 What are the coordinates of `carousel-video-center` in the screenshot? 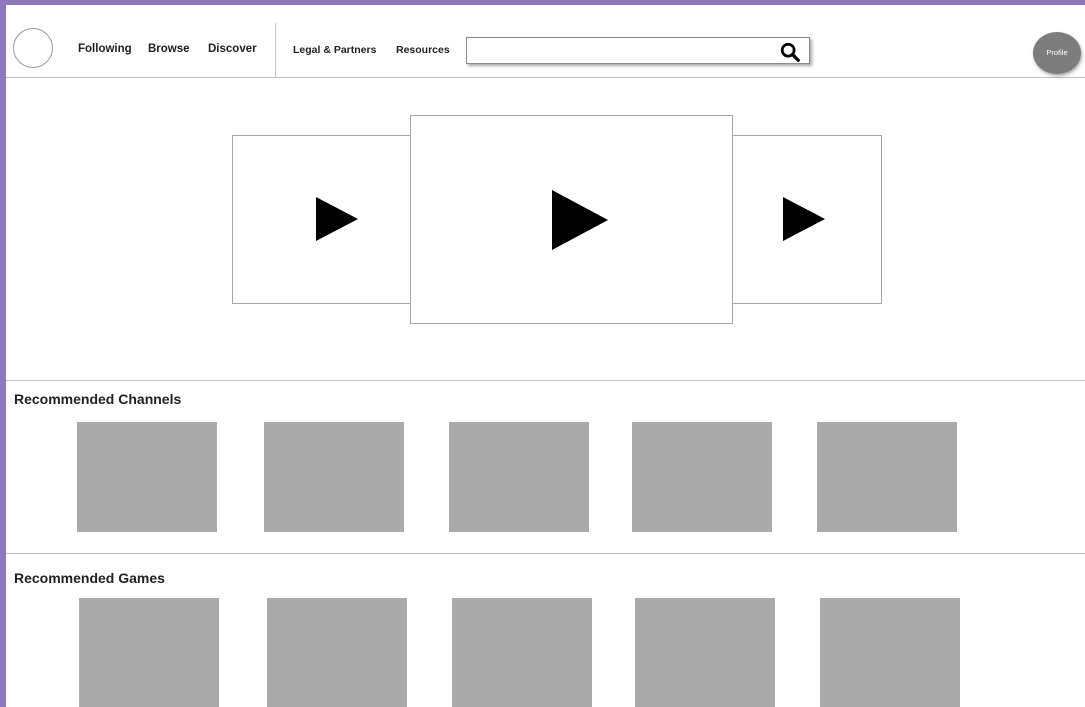 It's located at (571, 219).